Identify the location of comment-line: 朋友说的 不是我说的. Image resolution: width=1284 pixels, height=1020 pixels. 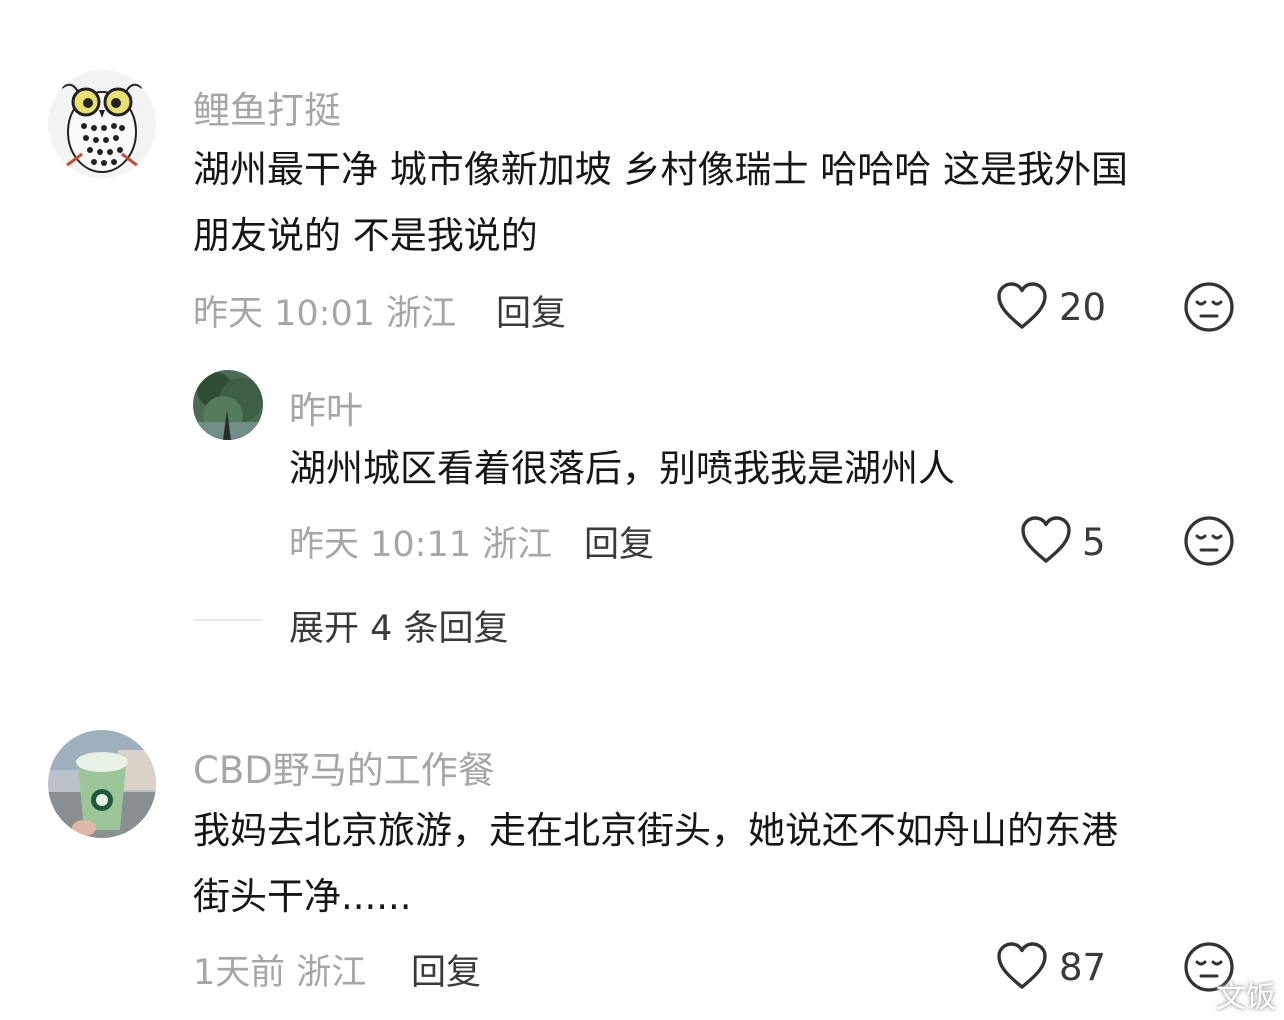
(365, 235).